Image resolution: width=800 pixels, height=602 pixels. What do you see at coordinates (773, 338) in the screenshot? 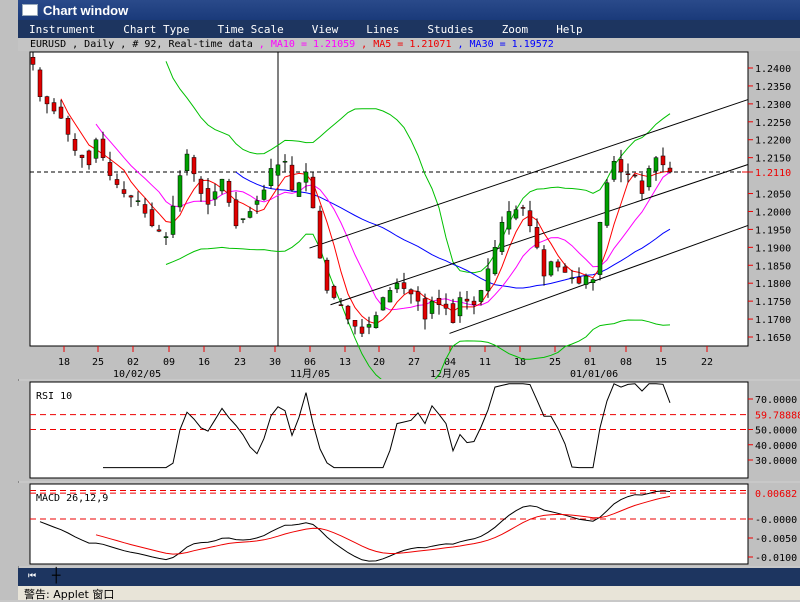
I see `price-tick-label: 1.1650` at bounding box center [773, 338].